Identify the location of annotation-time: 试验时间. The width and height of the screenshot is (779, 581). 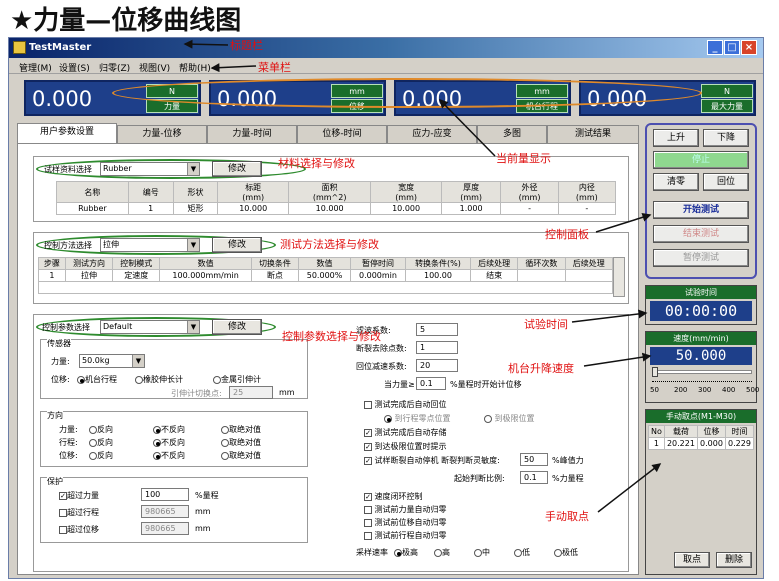
(546, 324).